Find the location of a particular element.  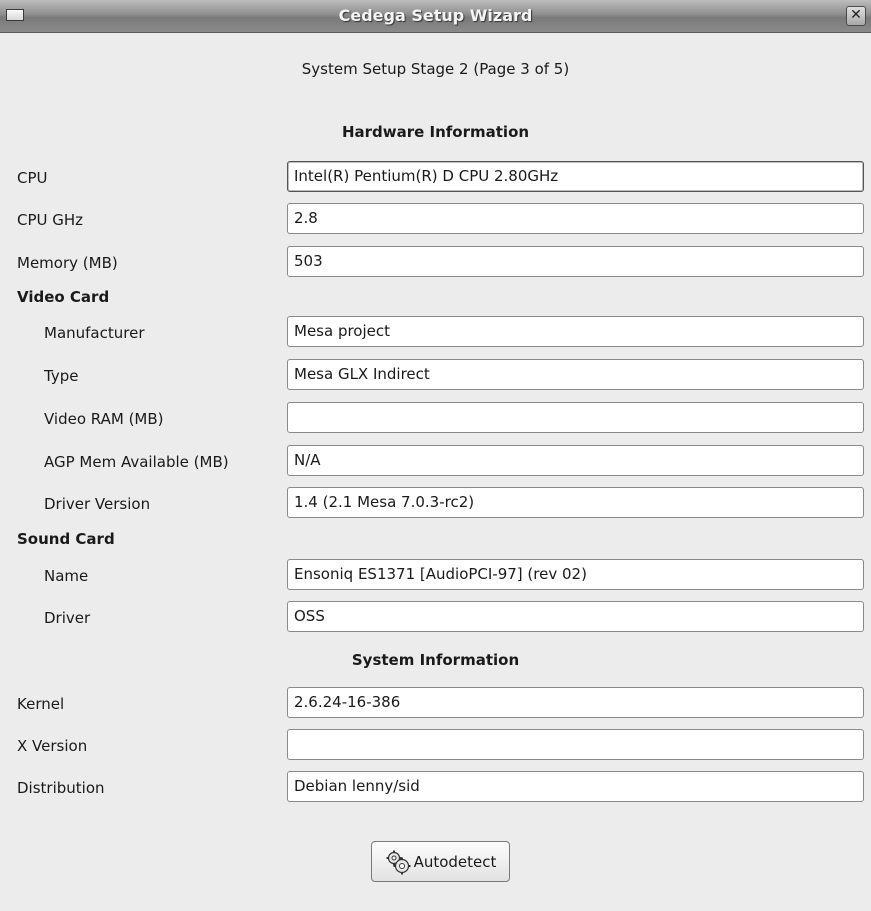

type-field: Mesa GLX Indirect is located at coordinates (575, 374).